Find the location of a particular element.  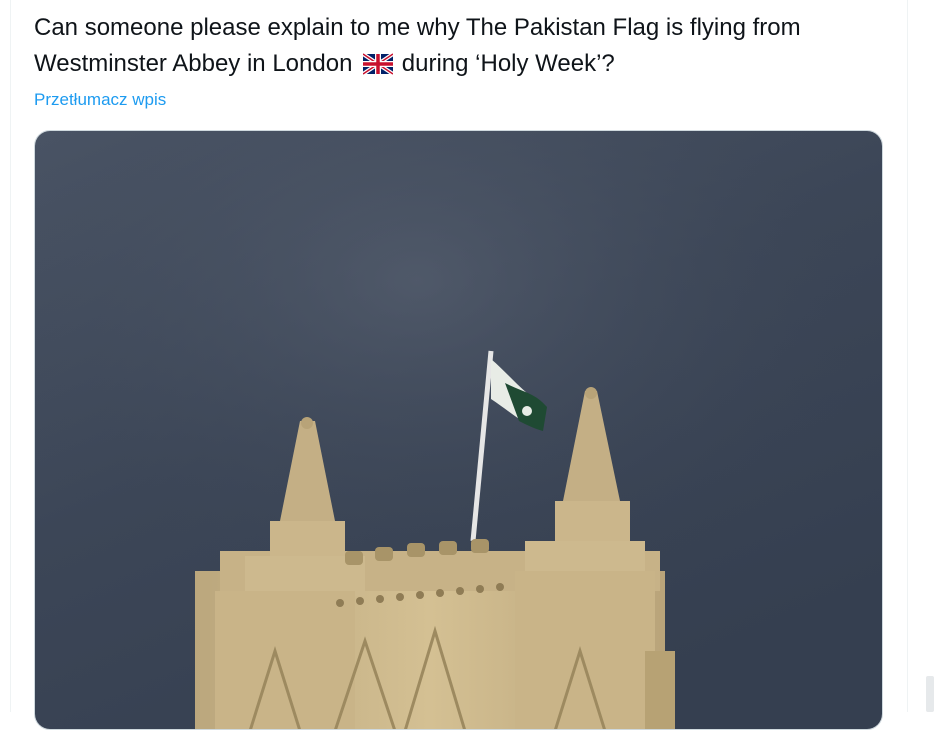

page-scrollbar is located at coordinates (924, 356).